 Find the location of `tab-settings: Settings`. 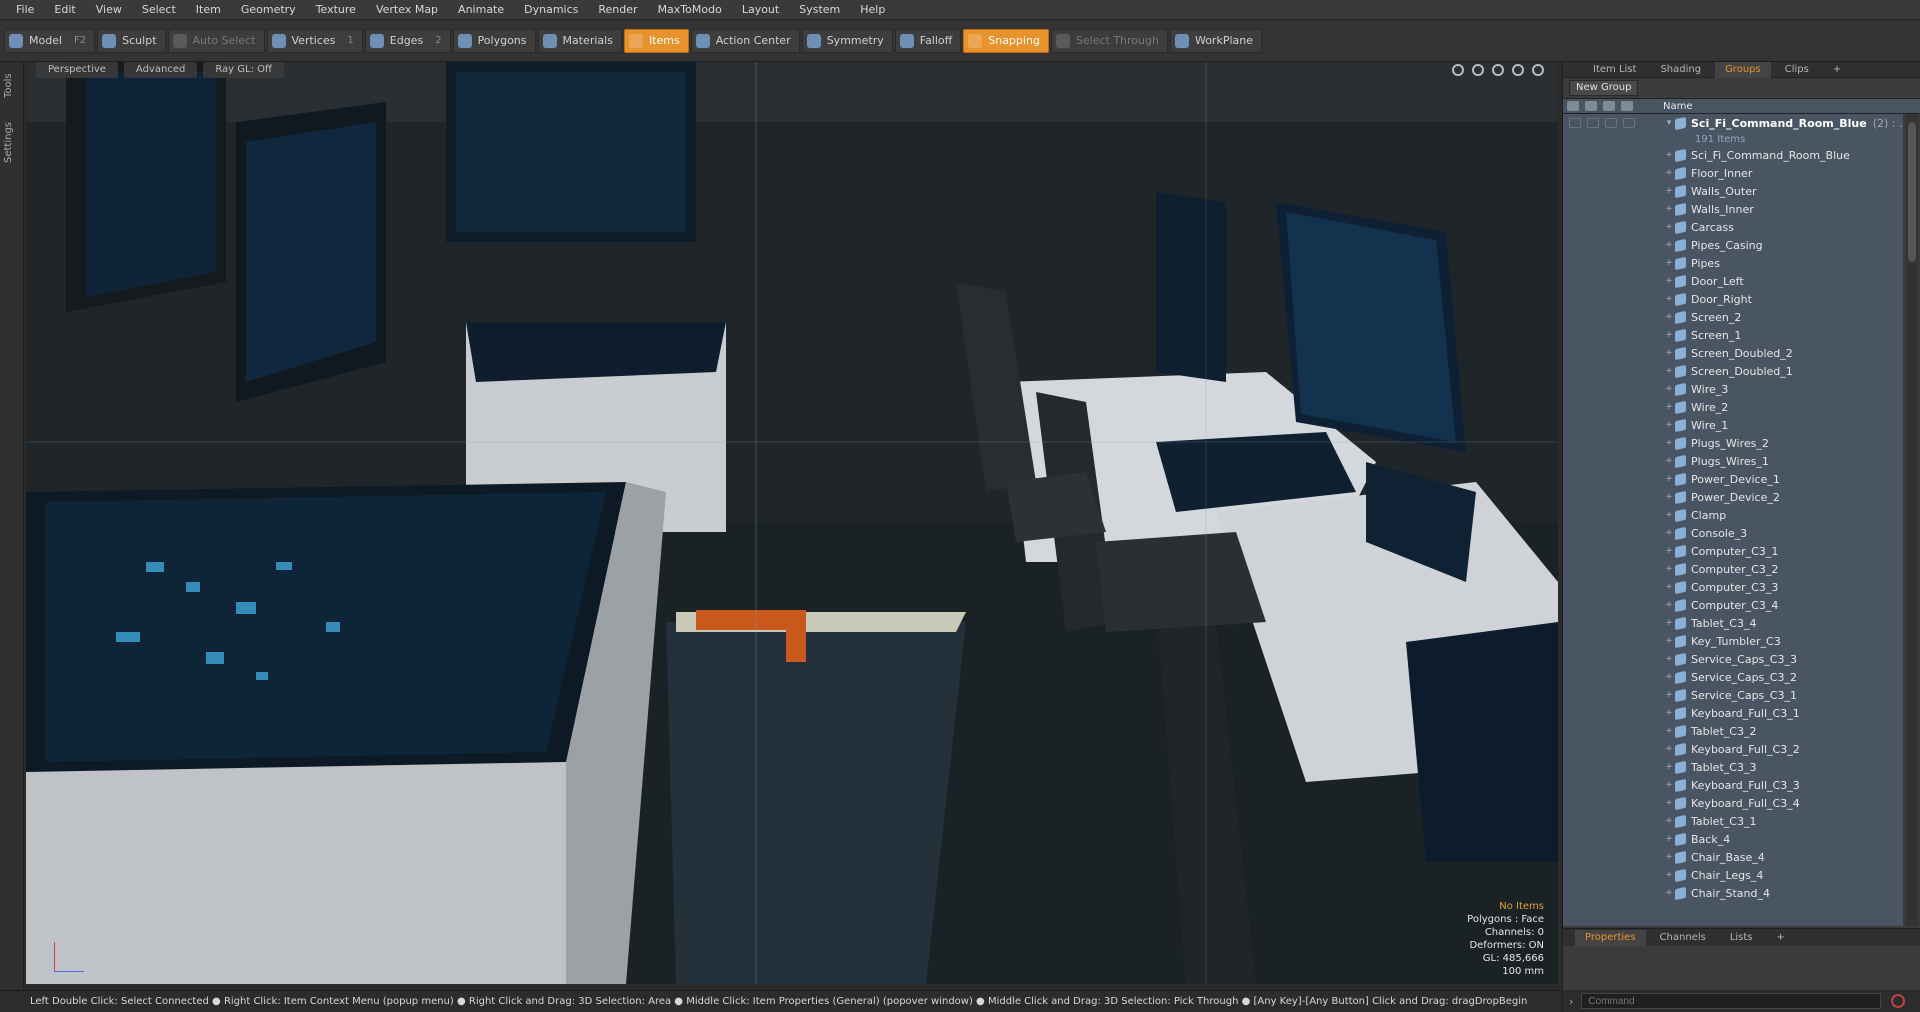

tab-settings: Settings is located at coordinates (12, 142).